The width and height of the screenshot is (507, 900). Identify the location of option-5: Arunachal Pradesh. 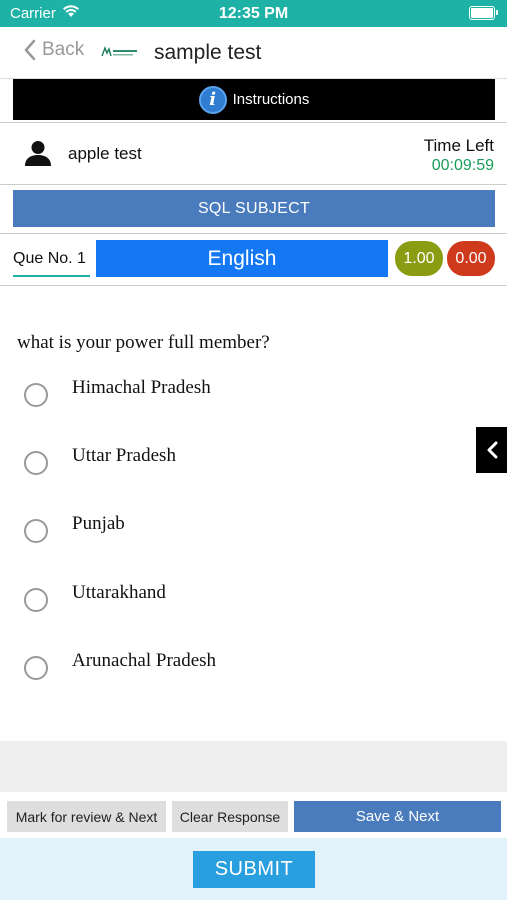
(242, 670).